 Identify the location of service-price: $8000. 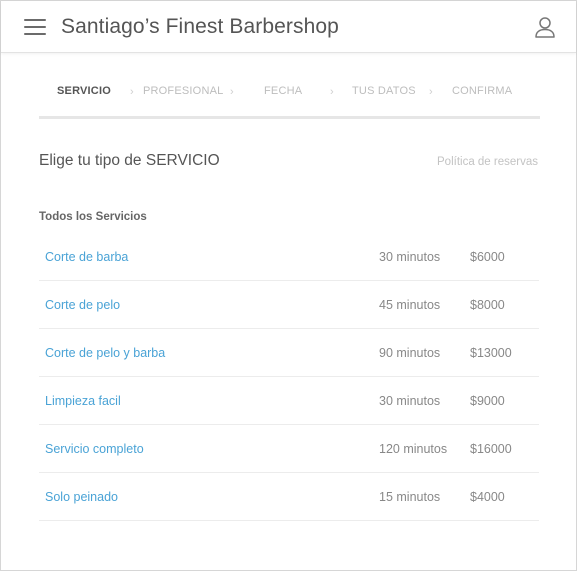
(487, 305).